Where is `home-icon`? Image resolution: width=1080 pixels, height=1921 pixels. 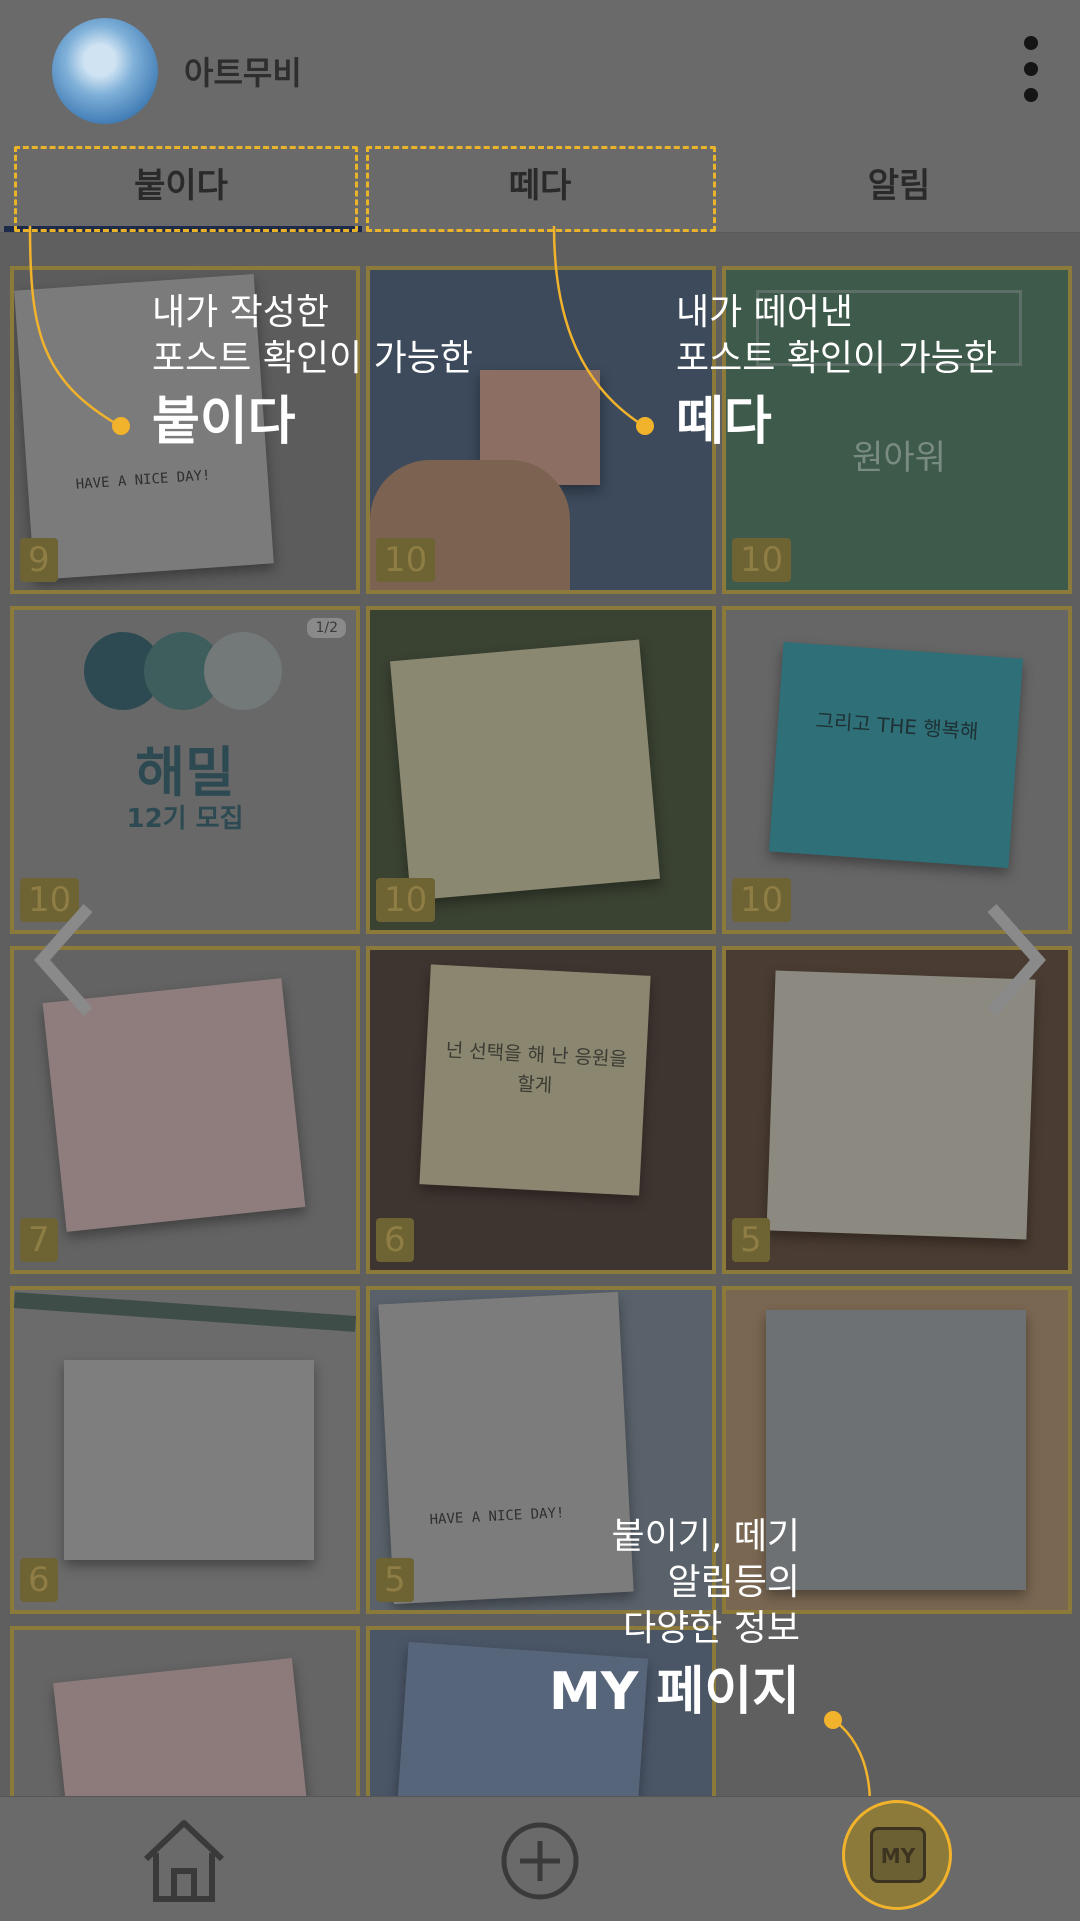
home-icon is located at coordinates (184, 1861).